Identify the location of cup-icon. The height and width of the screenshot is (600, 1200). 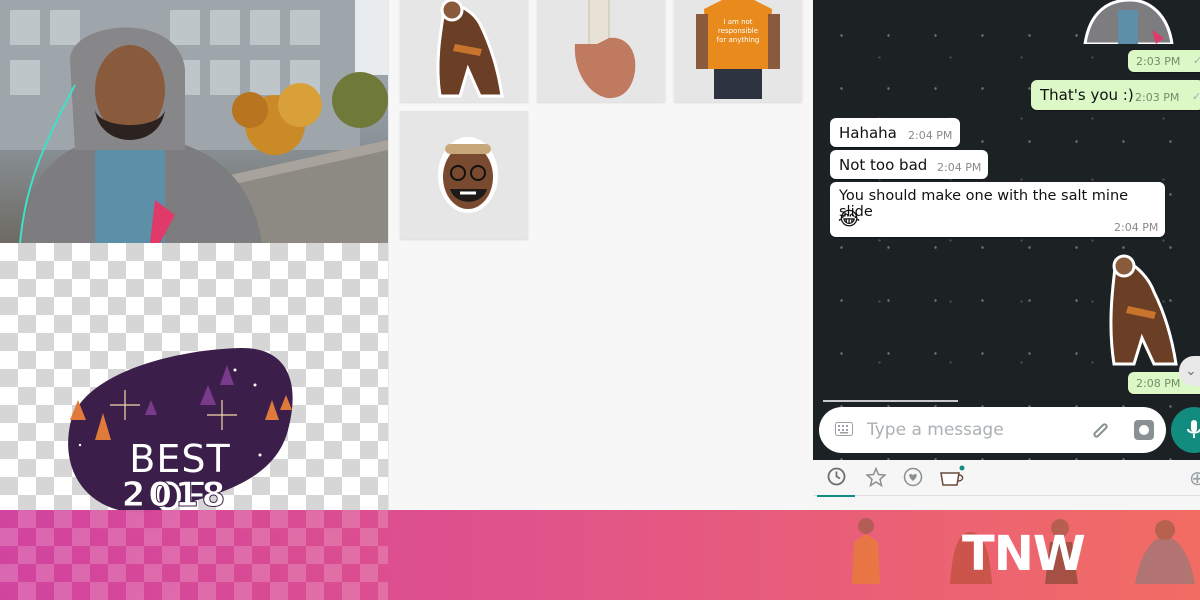
(952, 477).